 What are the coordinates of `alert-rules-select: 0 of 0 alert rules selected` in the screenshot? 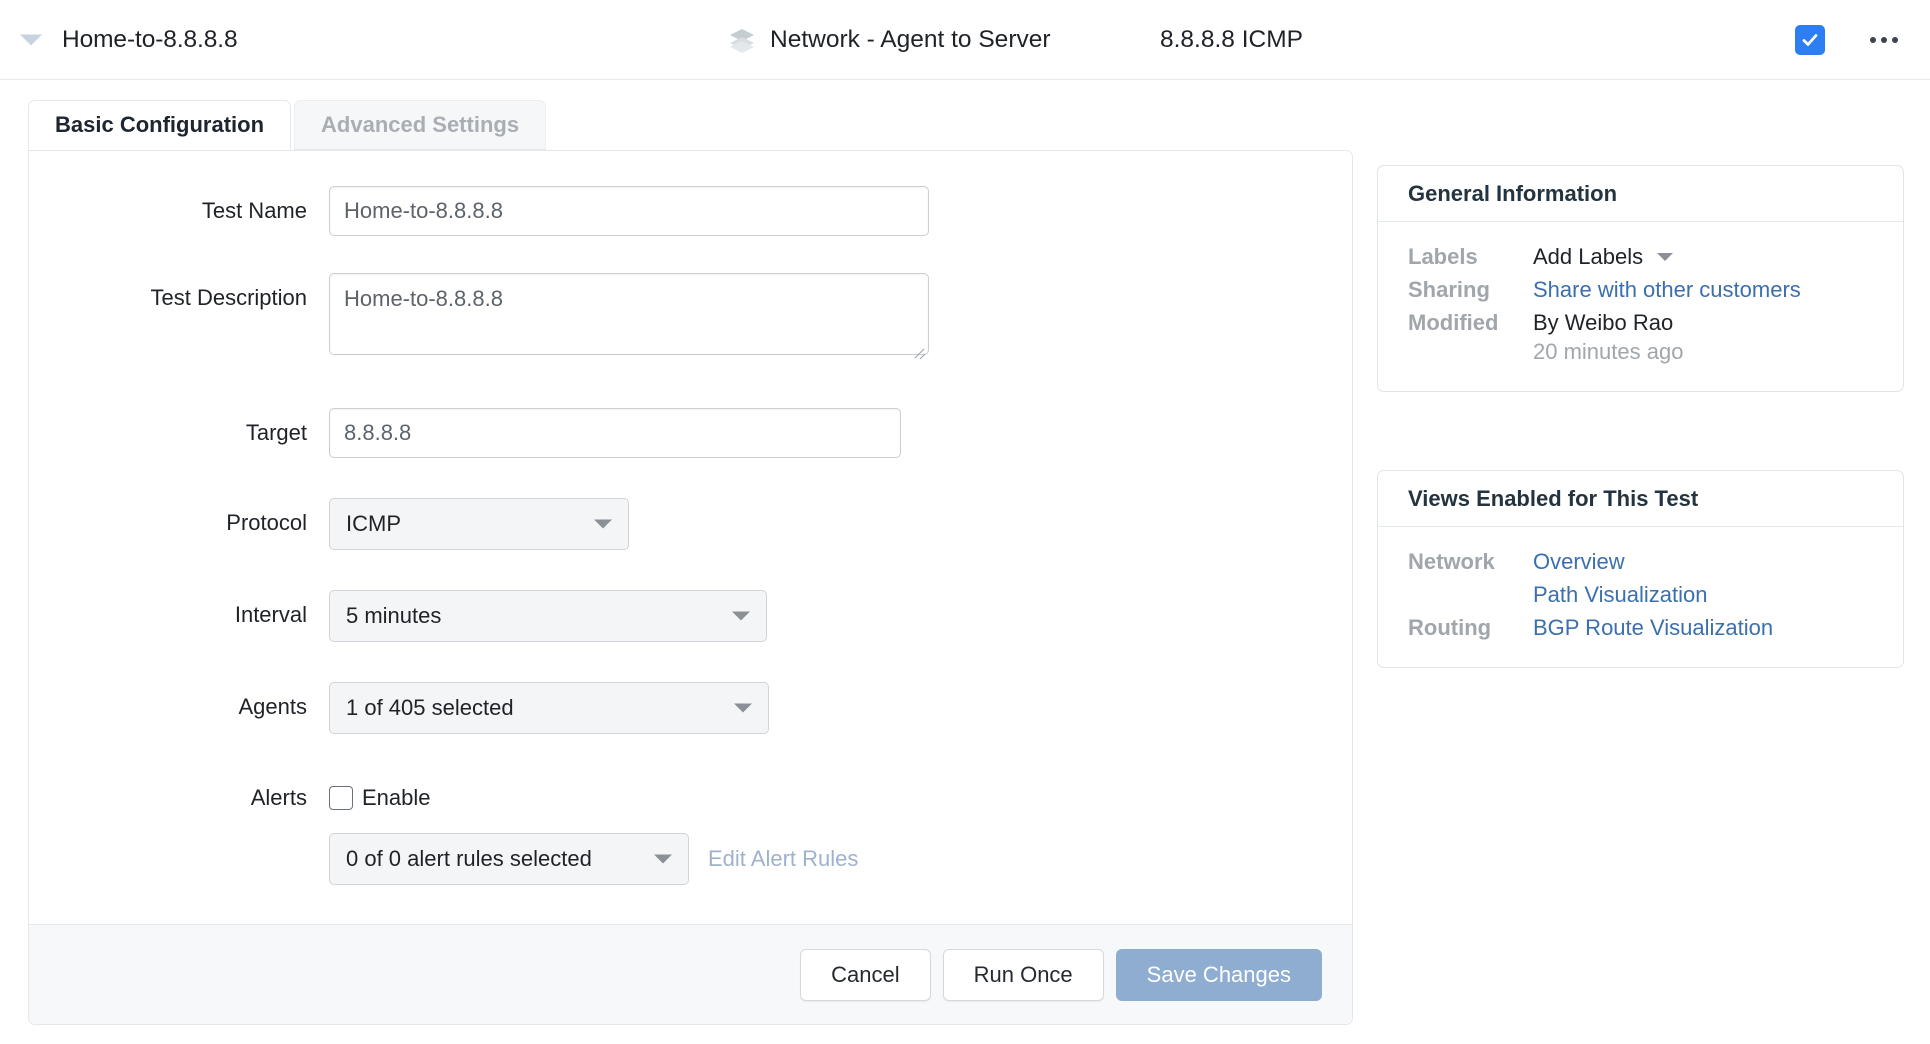 It's located at (509, 859).